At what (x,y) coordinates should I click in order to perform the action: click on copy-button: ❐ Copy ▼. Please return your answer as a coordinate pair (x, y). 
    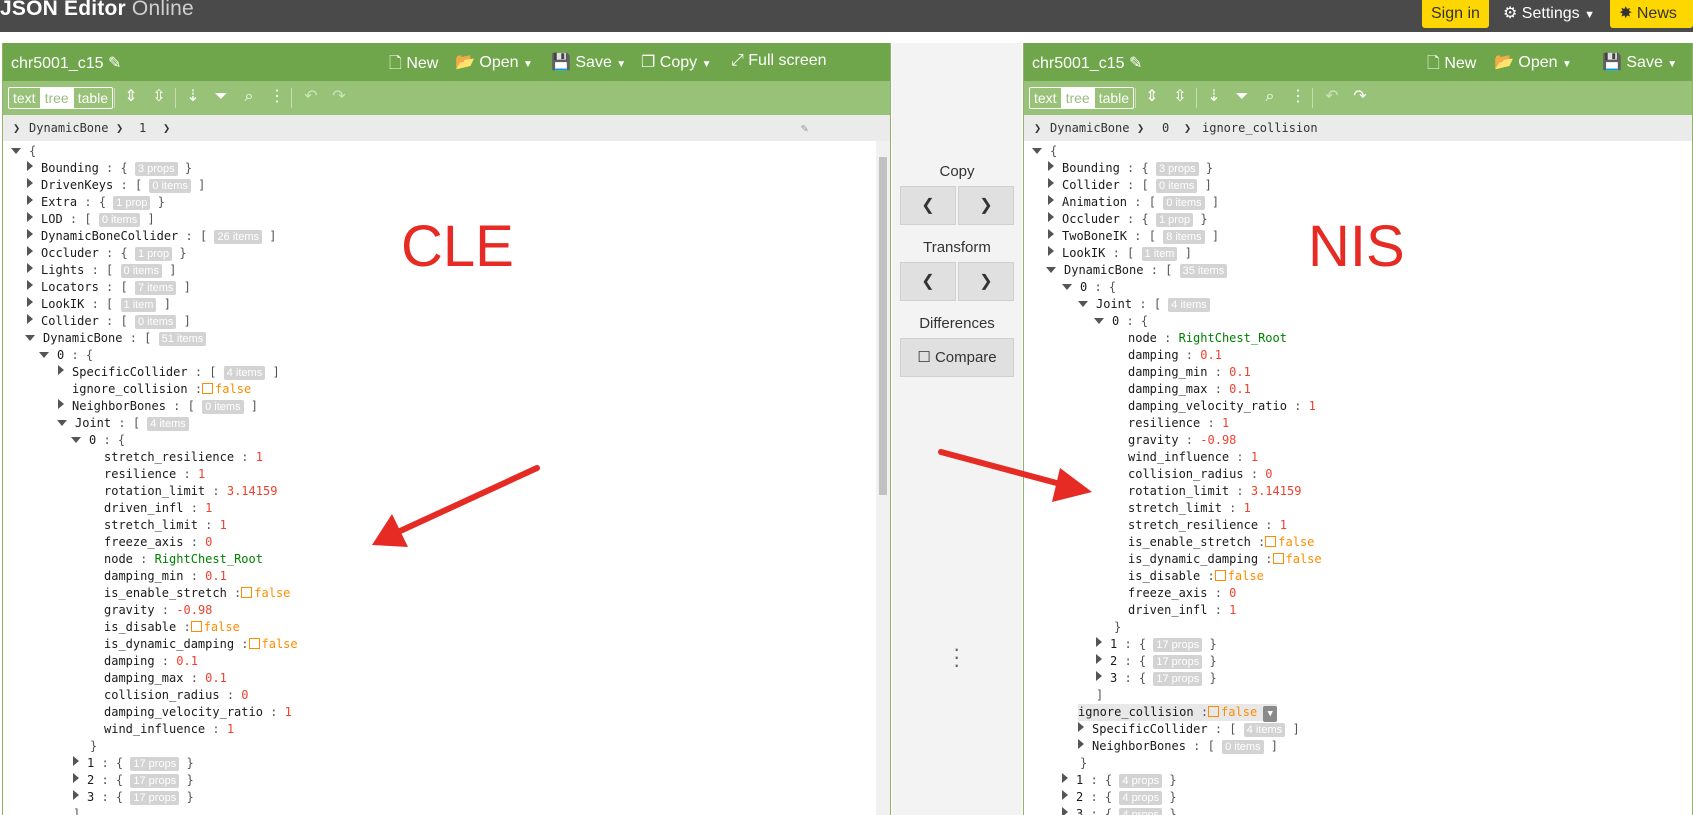
    Looking at the image, I should click on (676, 62).